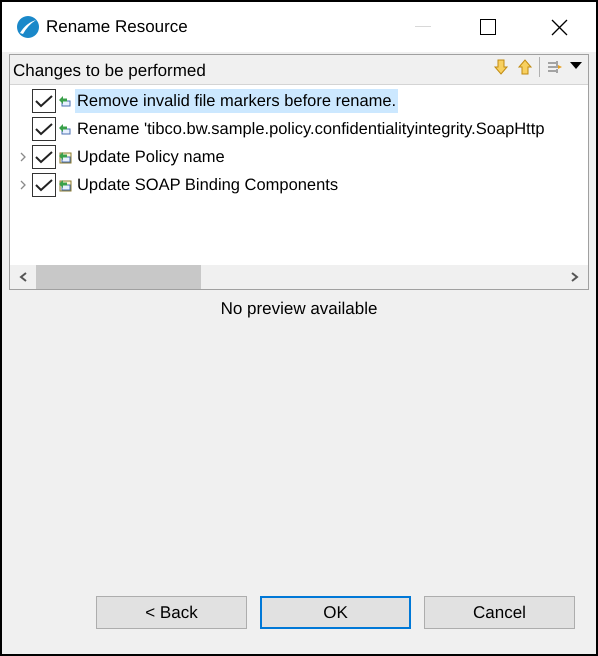  I want to click on filter-icon, so click(555, 66).